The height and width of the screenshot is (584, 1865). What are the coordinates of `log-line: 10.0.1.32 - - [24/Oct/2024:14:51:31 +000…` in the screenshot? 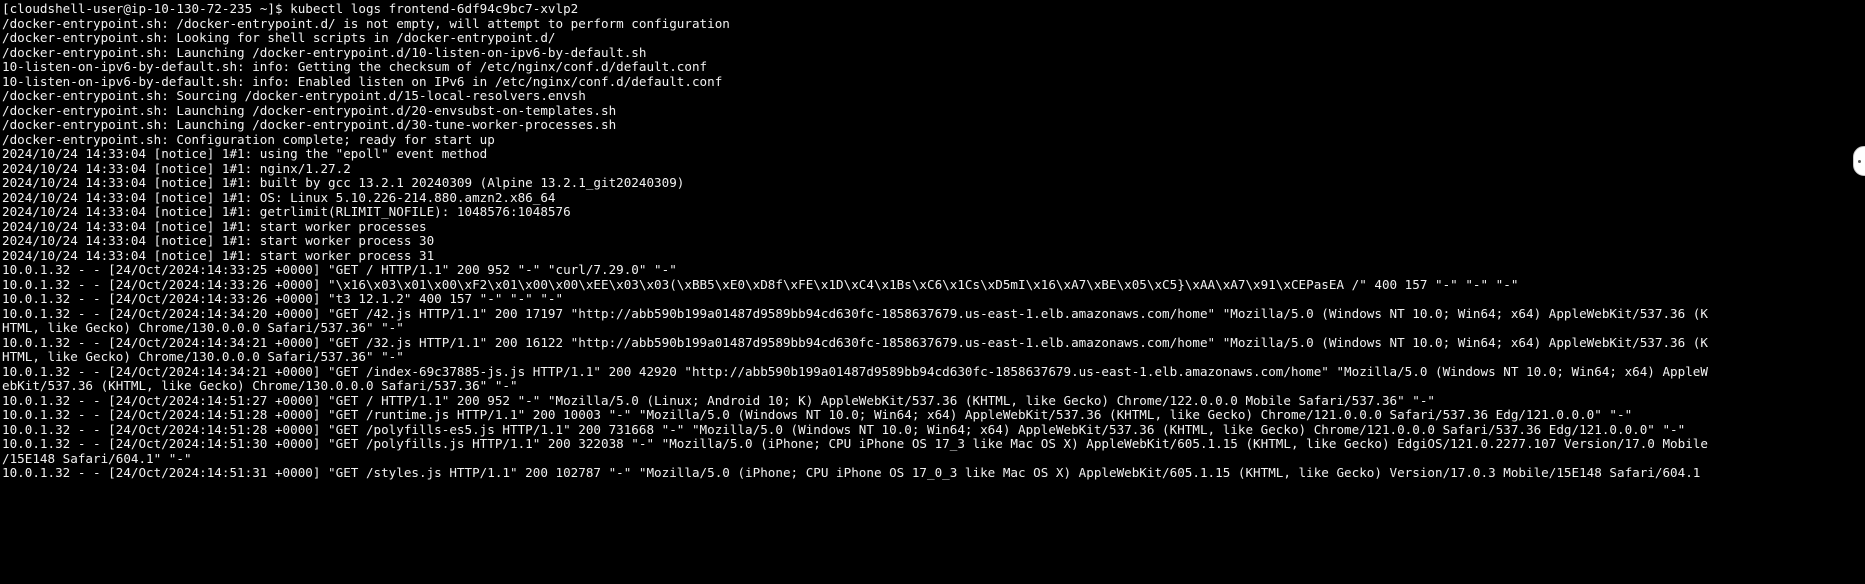 It's located at (851, 472).